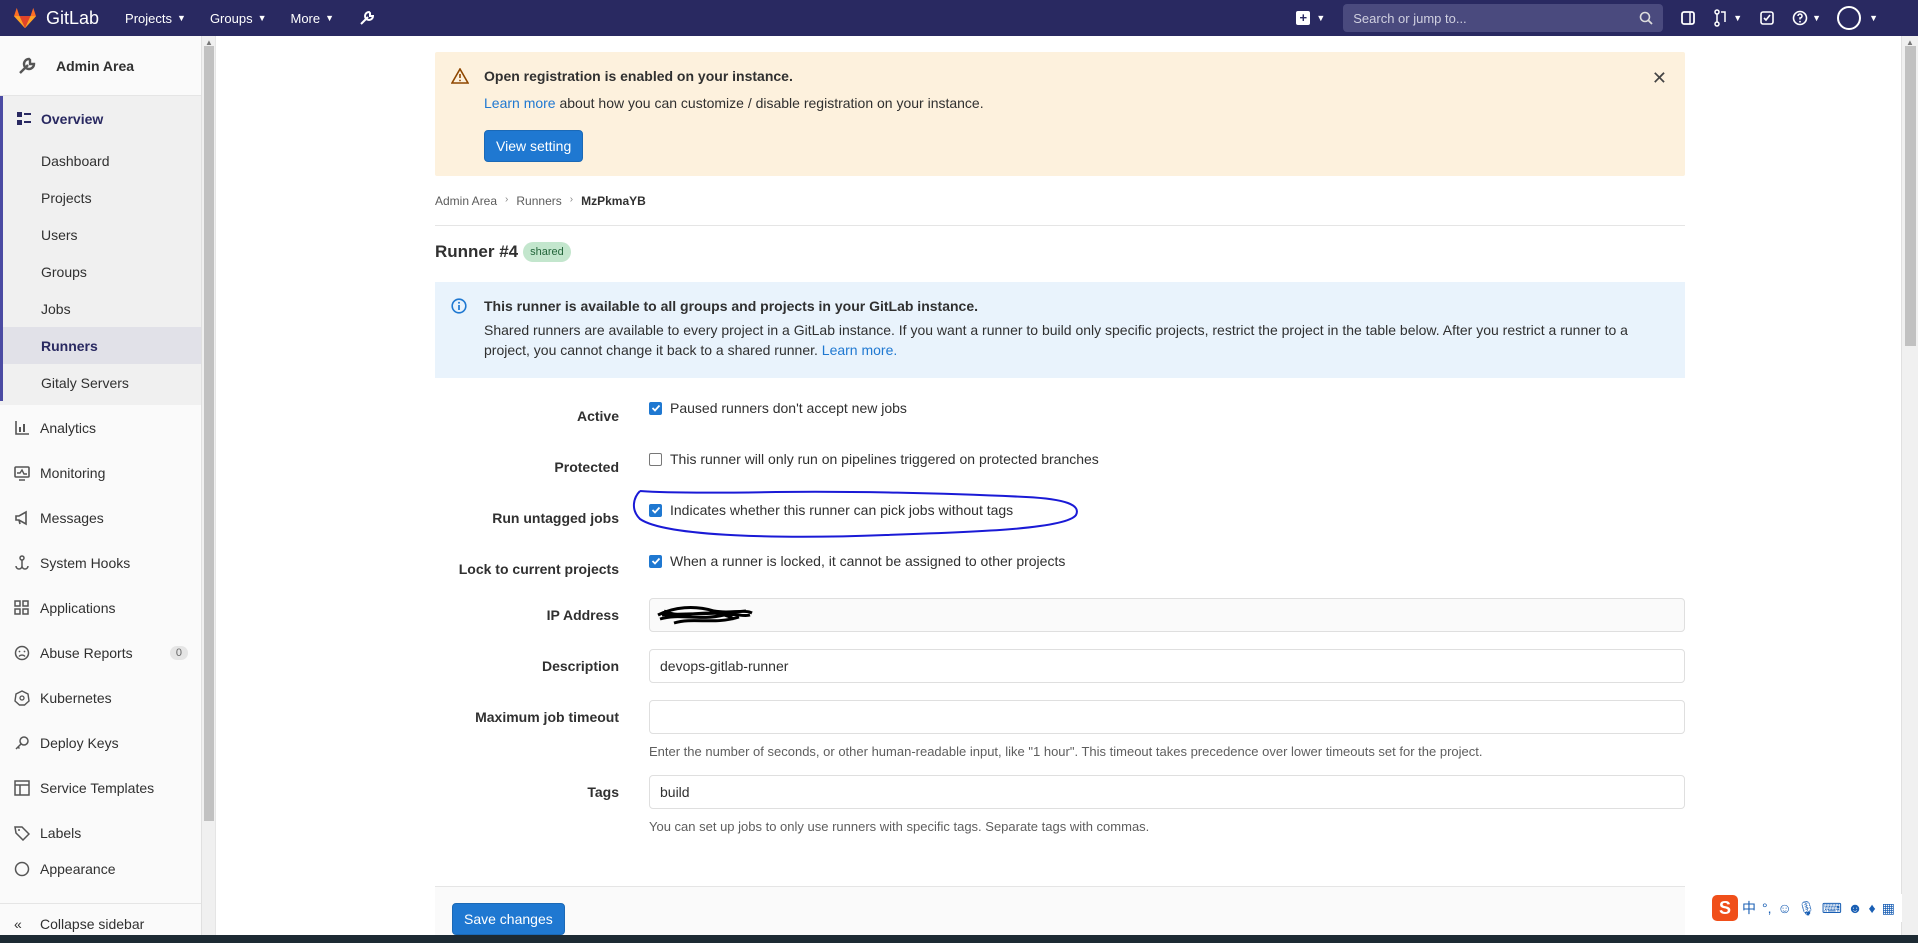  Describe the element at coordinates (1806, 18) in the screenshot. I see `help-dropdown: ▼` at that location.